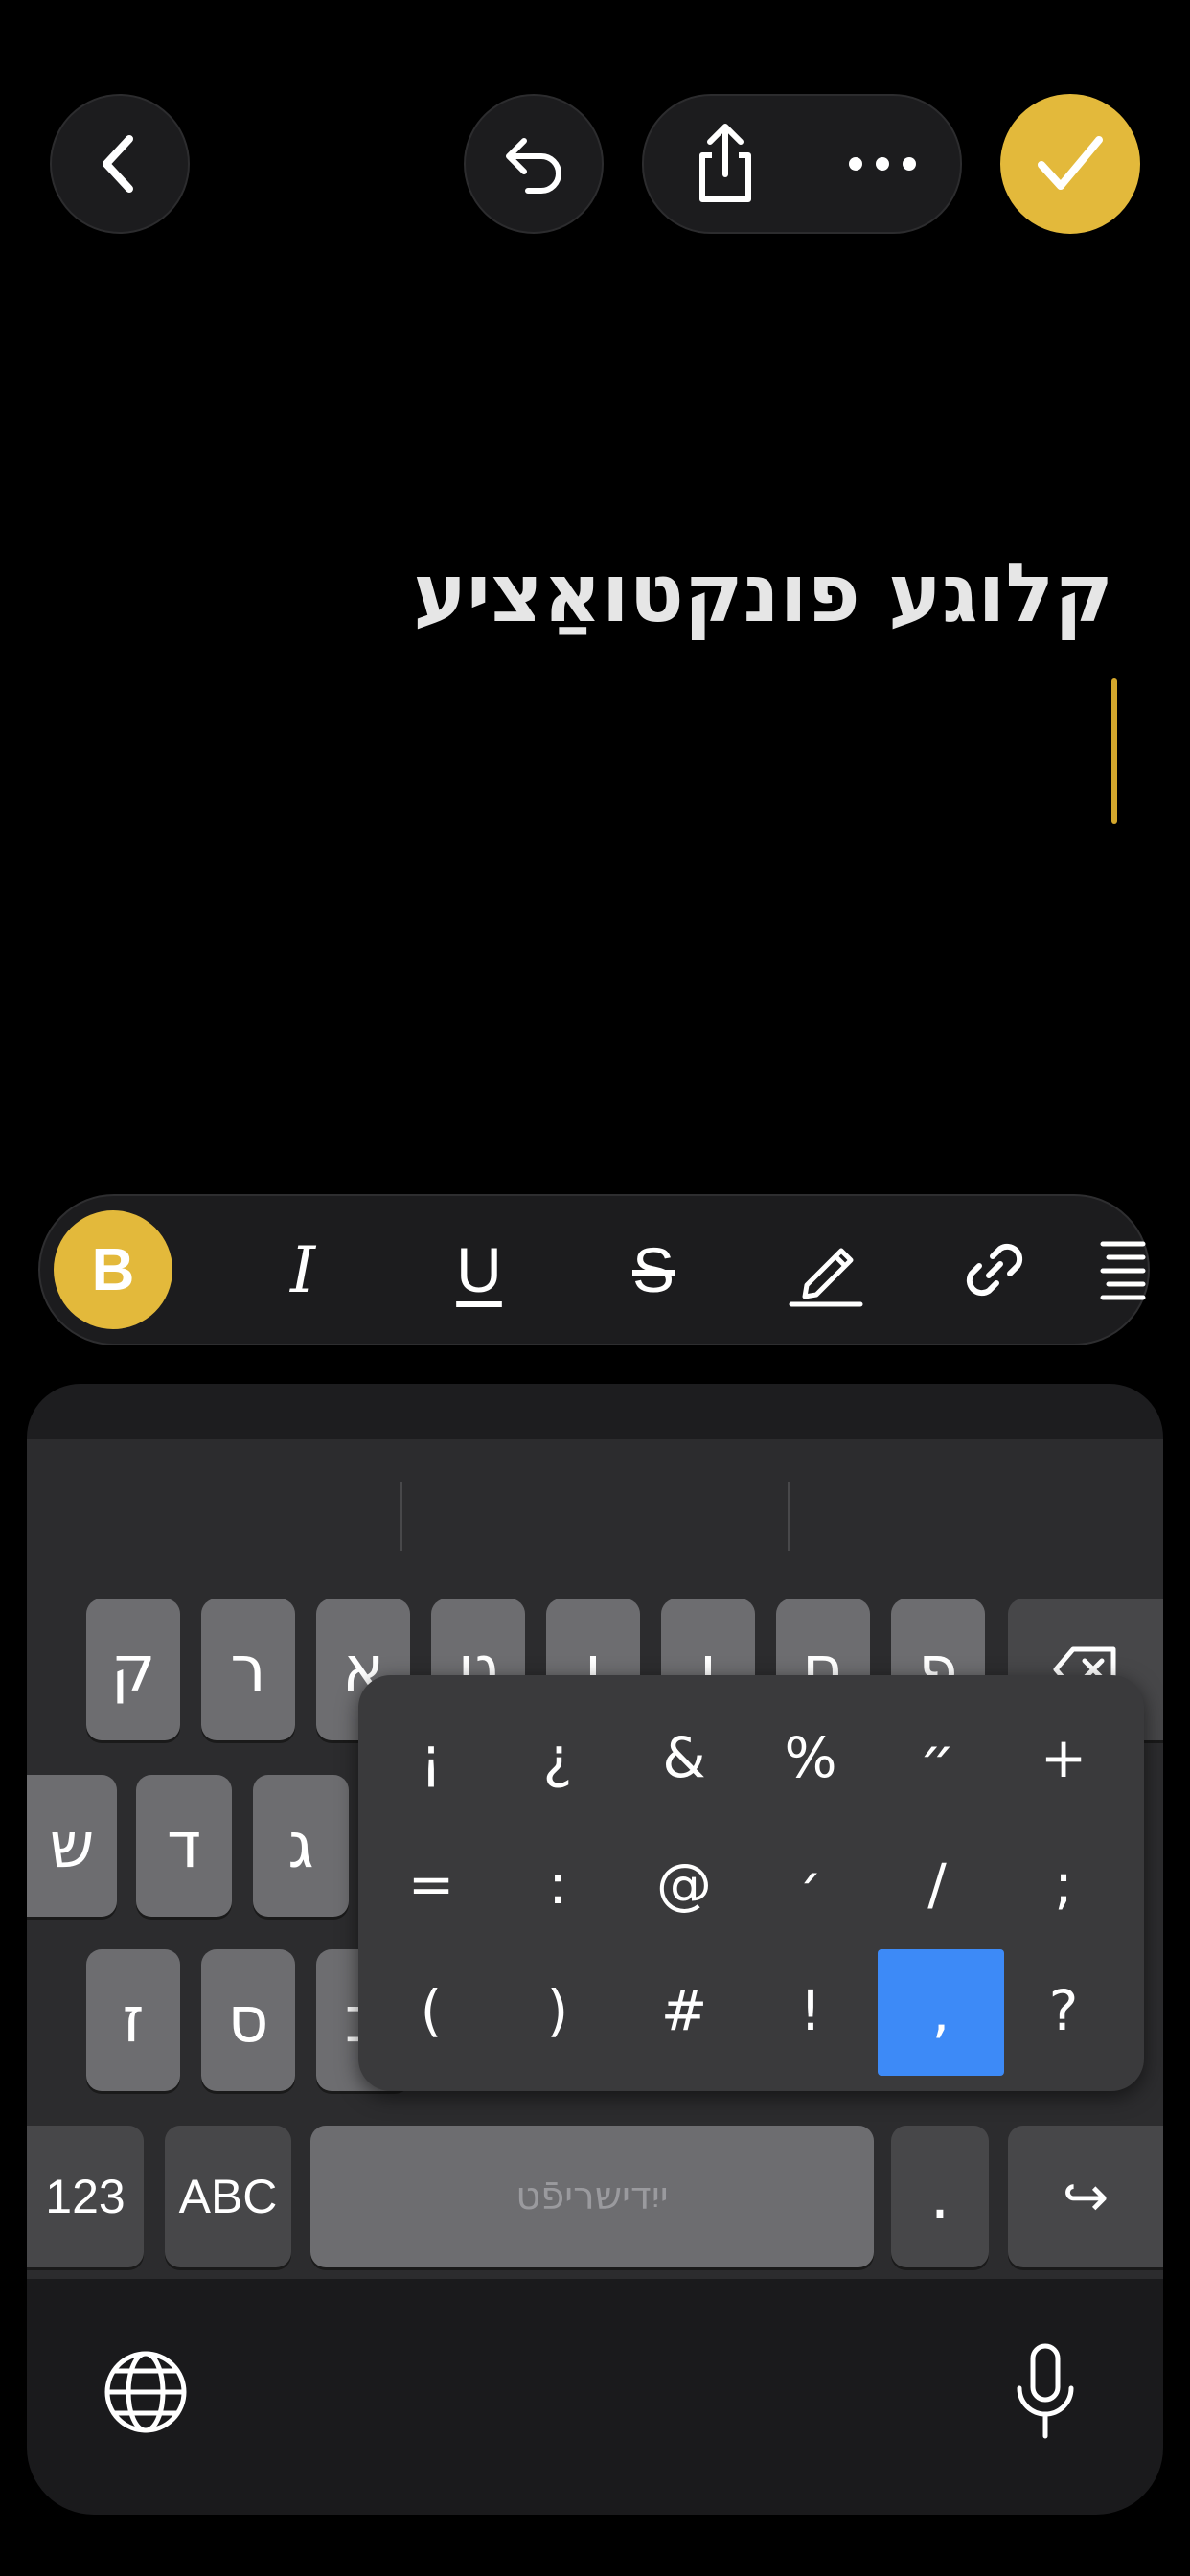  I want to click on numbers-key: 123, so click(86, 2196).